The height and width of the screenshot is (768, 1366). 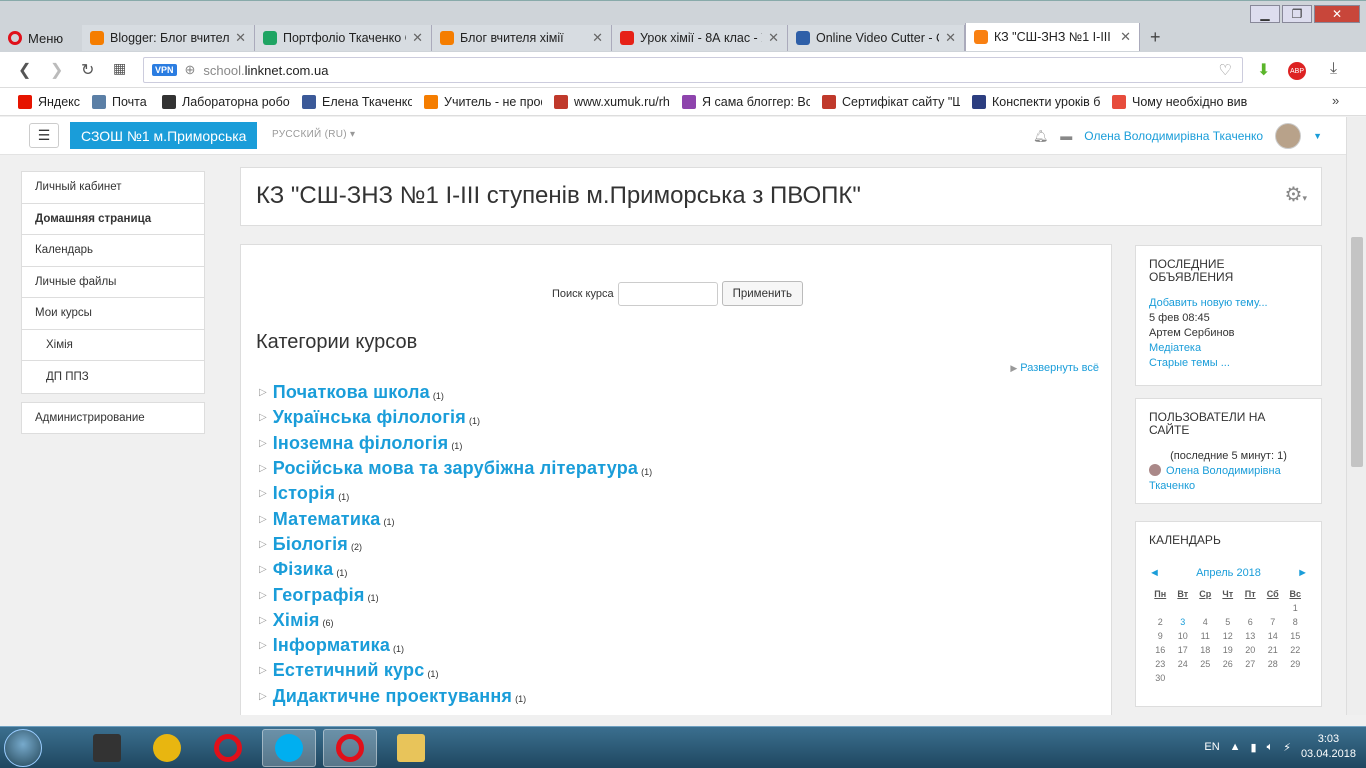 I want to click on browser-tab: Blogger: Блог вчителя ✕, so click(x=168, y=38).